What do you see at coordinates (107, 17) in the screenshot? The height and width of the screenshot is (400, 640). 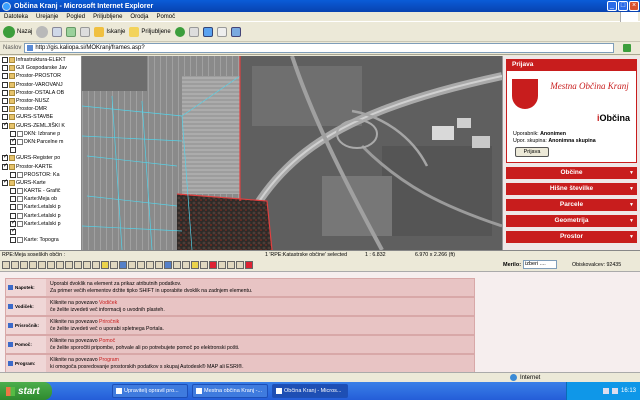 I see `menu-favorites: Priljubljene` at bounding box center [107, 17].